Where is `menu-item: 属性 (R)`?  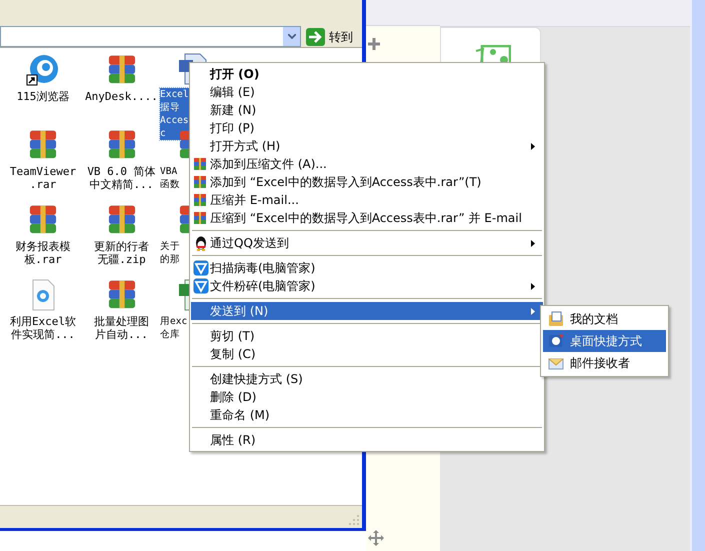 menu-item: 属性 (R) is located at coordinates (367, 440).